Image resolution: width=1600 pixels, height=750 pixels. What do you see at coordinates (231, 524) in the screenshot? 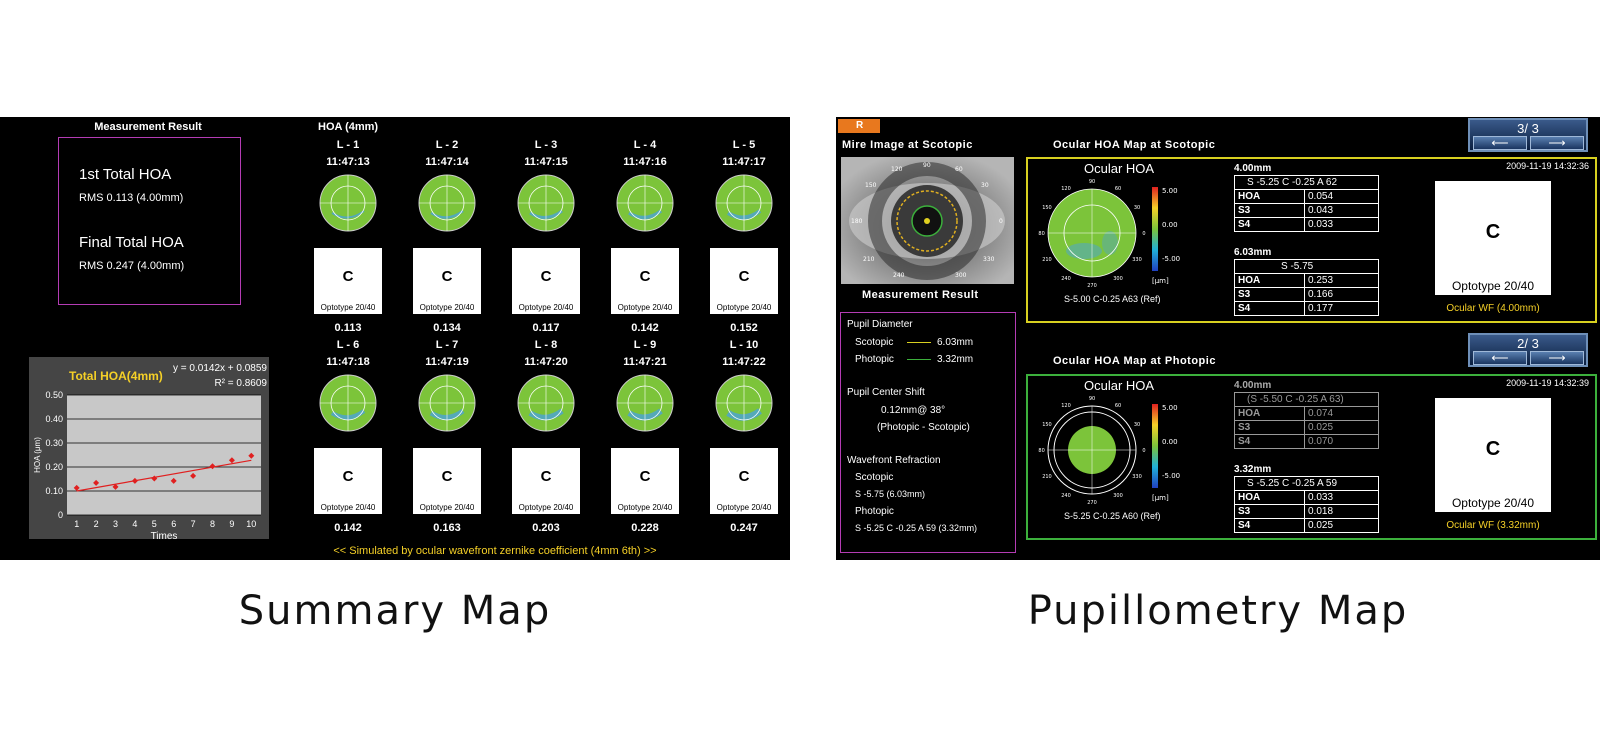
I see `x-tick-label: 9` at bounding box center [231, 524].